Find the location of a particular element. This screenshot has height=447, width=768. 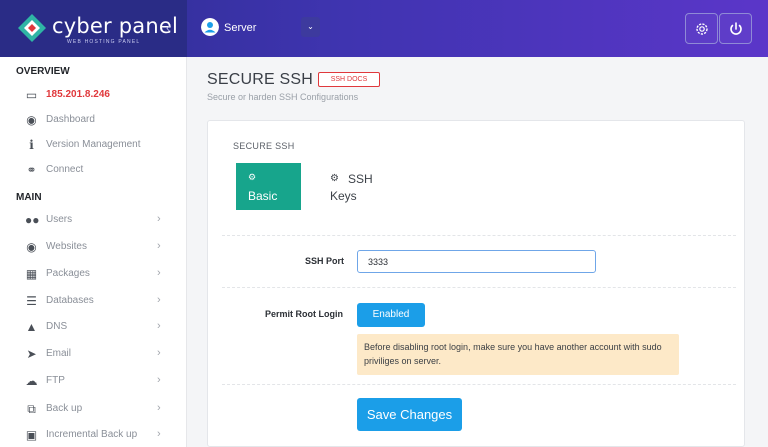

server-ip: 185.201.8.246 is located at coordinates (78, 94).